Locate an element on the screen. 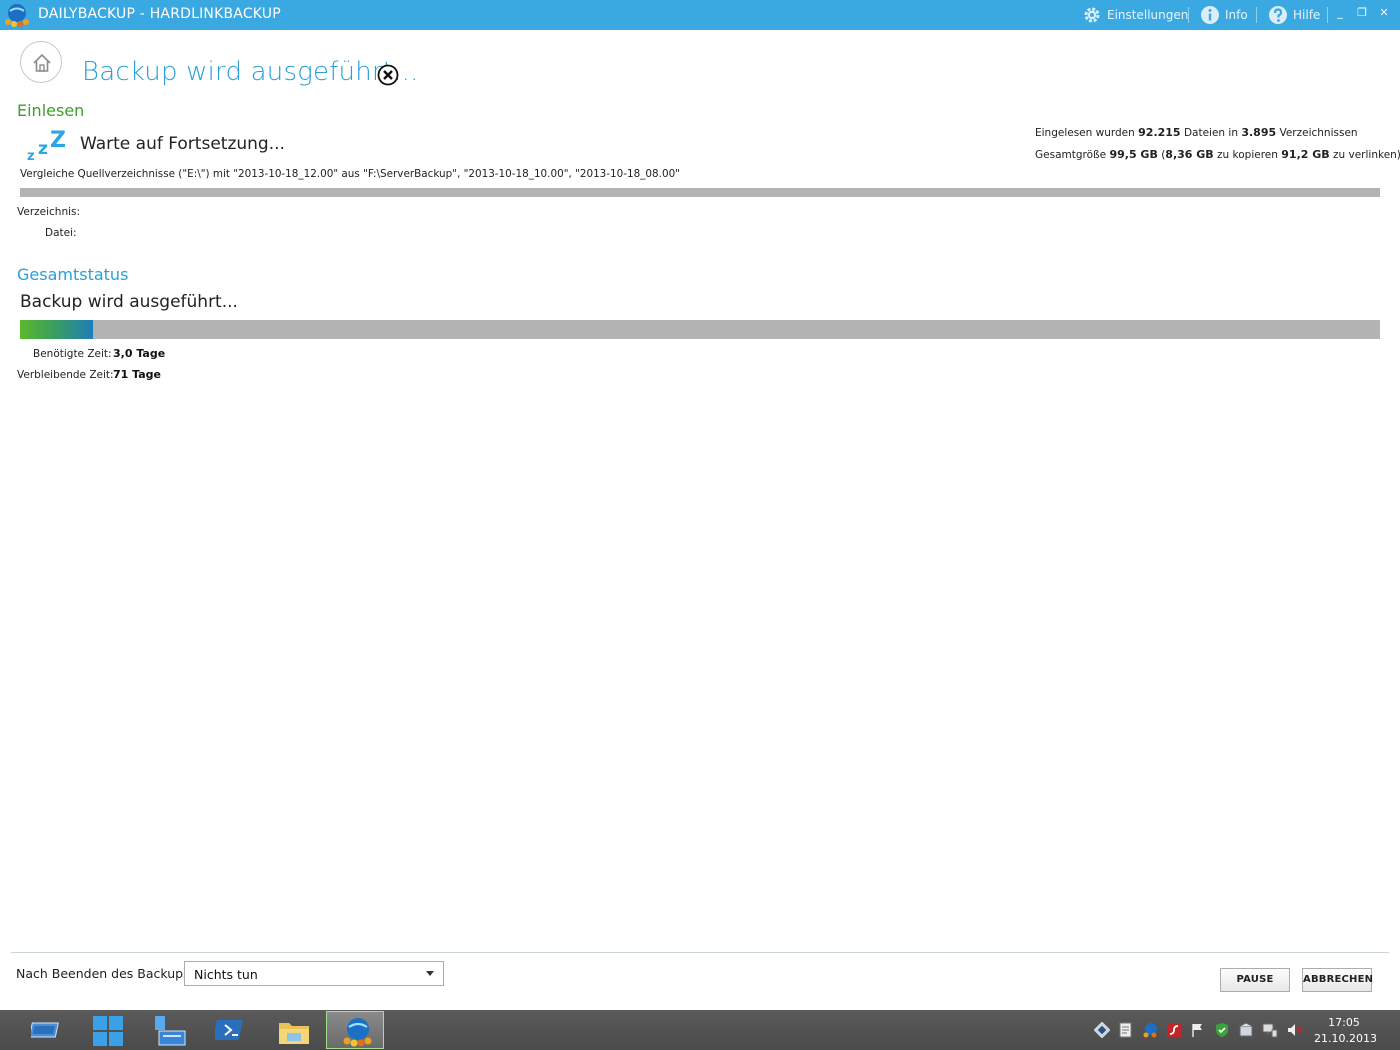  clock-date: 21.10.2013 is located at coordinates (1345, 1038).